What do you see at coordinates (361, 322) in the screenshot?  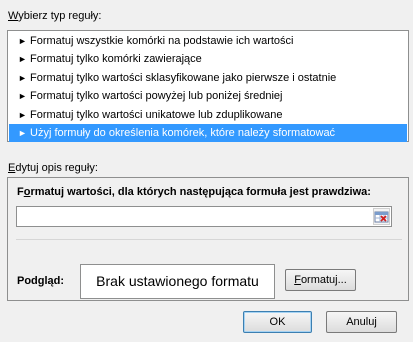 I see `cancel-button: Anuluj` at bounding box center [361, 322].